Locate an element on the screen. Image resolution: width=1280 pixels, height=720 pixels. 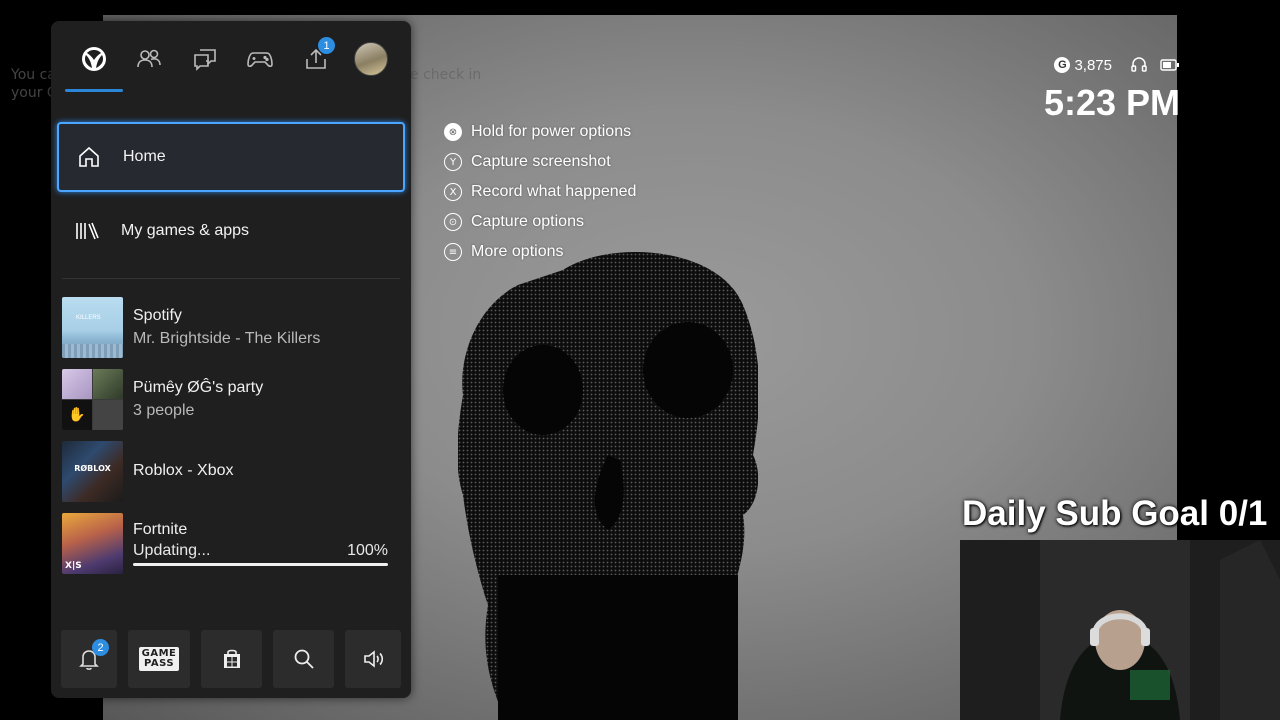
recent-title: Spotify is located at coordinates (157, 315).